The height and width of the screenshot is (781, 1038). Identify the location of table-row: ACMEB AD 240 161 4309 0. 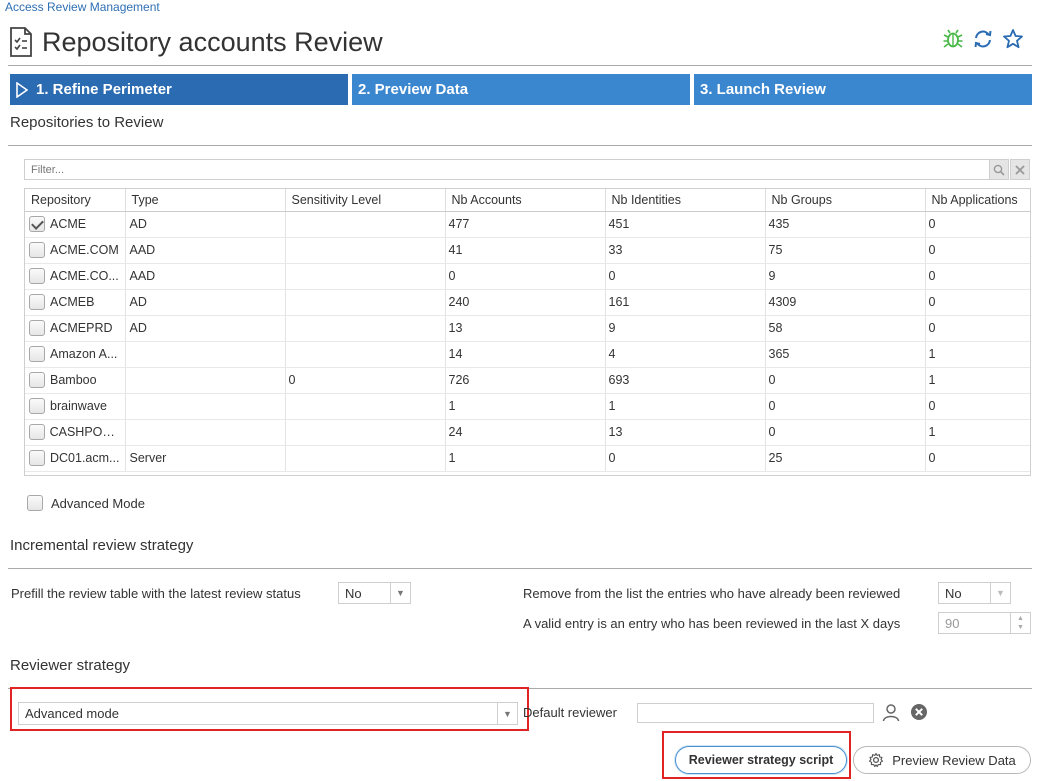
(527, 302).